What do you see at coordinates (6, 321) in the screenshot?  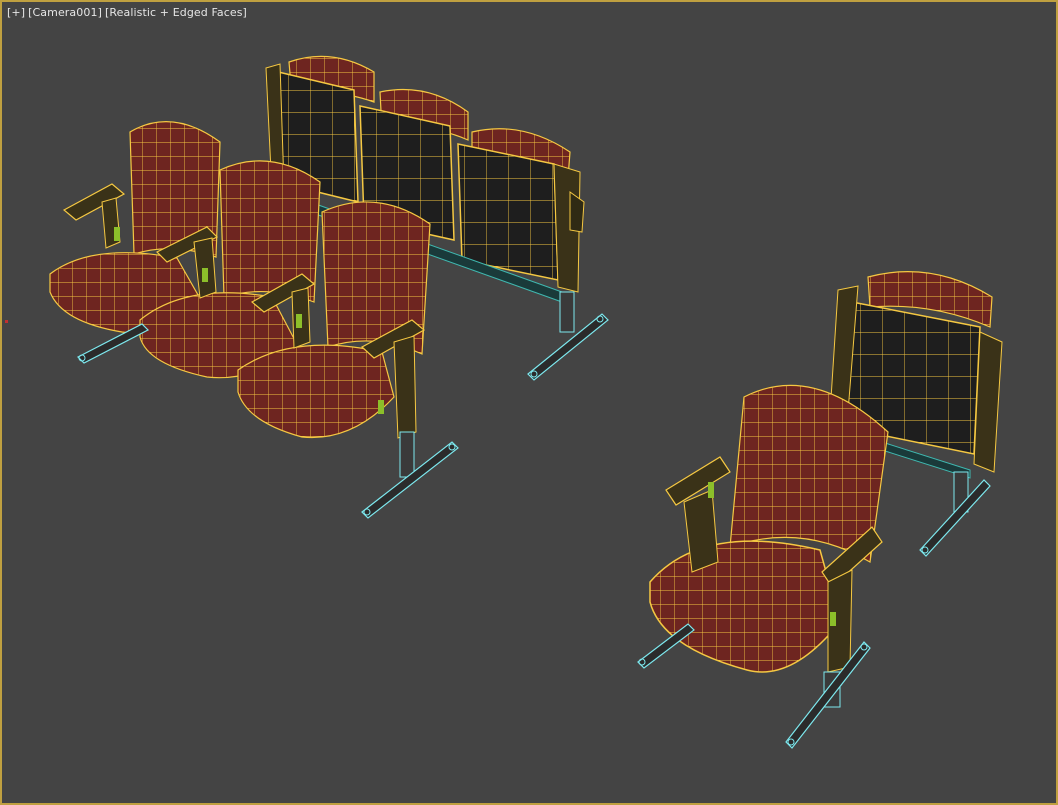 I see `axis-marker` at bounding box center [6, 321].